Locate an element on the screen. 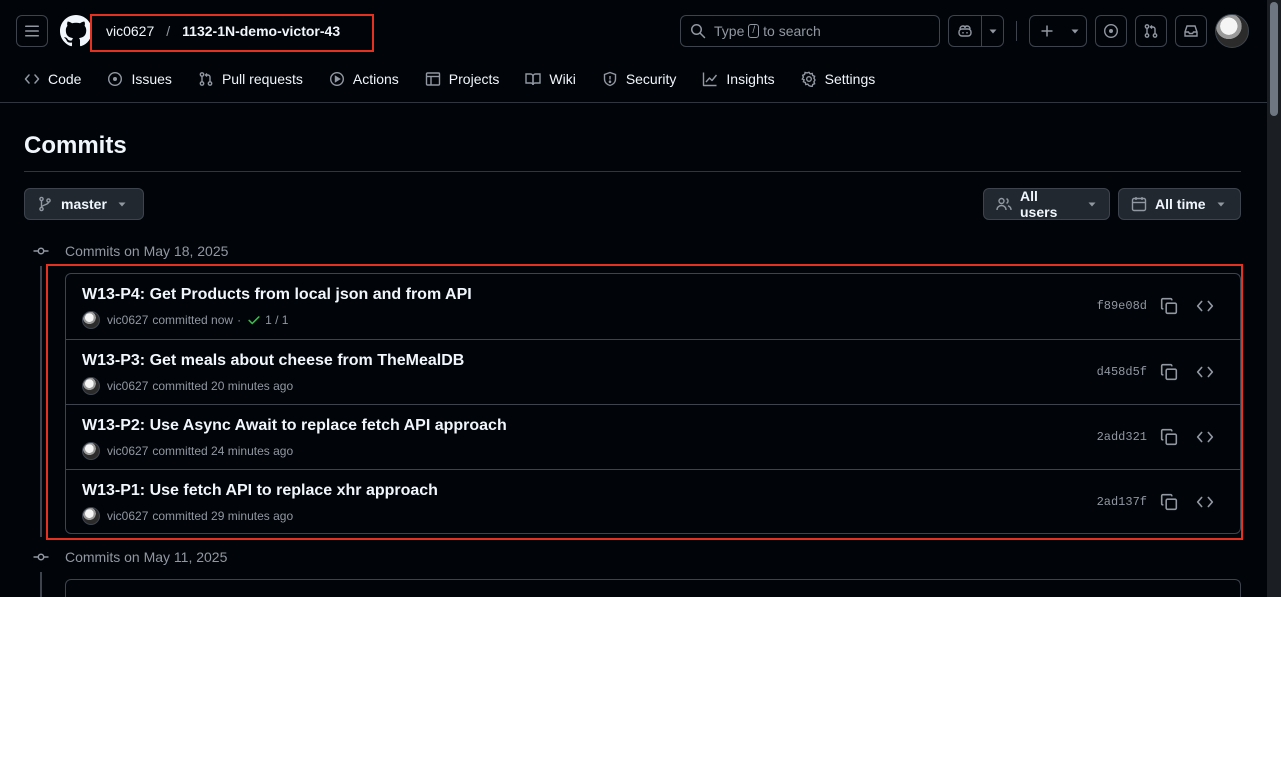 The width and height of the screenshot is (1281, 766). checks-status: 1 / 1 is located at coordinates (267, 320).